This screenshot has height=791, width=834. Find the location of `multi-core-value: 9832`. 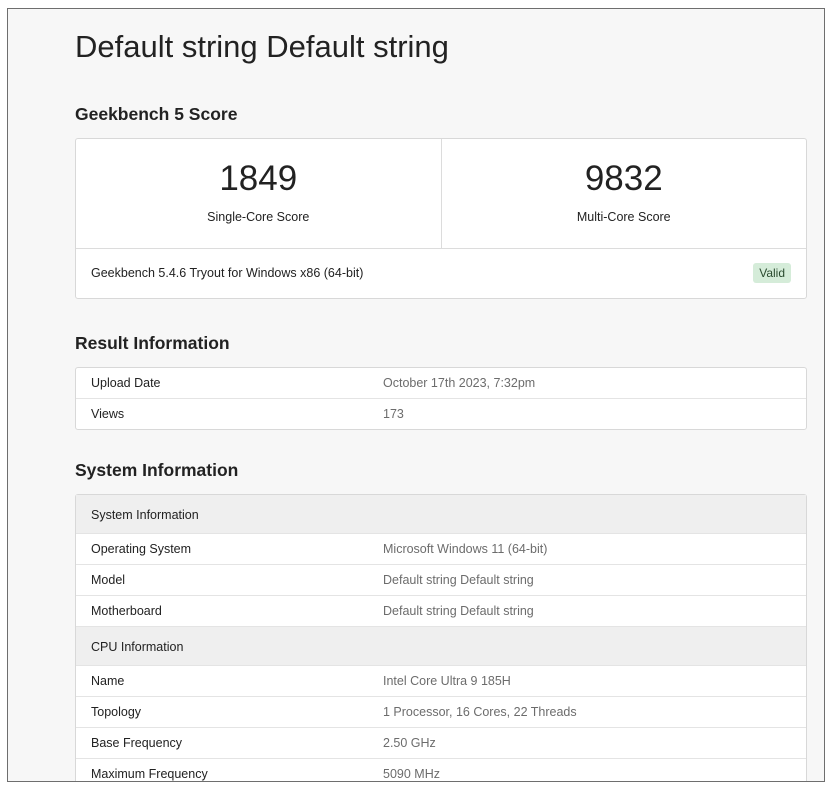

multi-core-value: 9832 is located at coordinates (623, 178).